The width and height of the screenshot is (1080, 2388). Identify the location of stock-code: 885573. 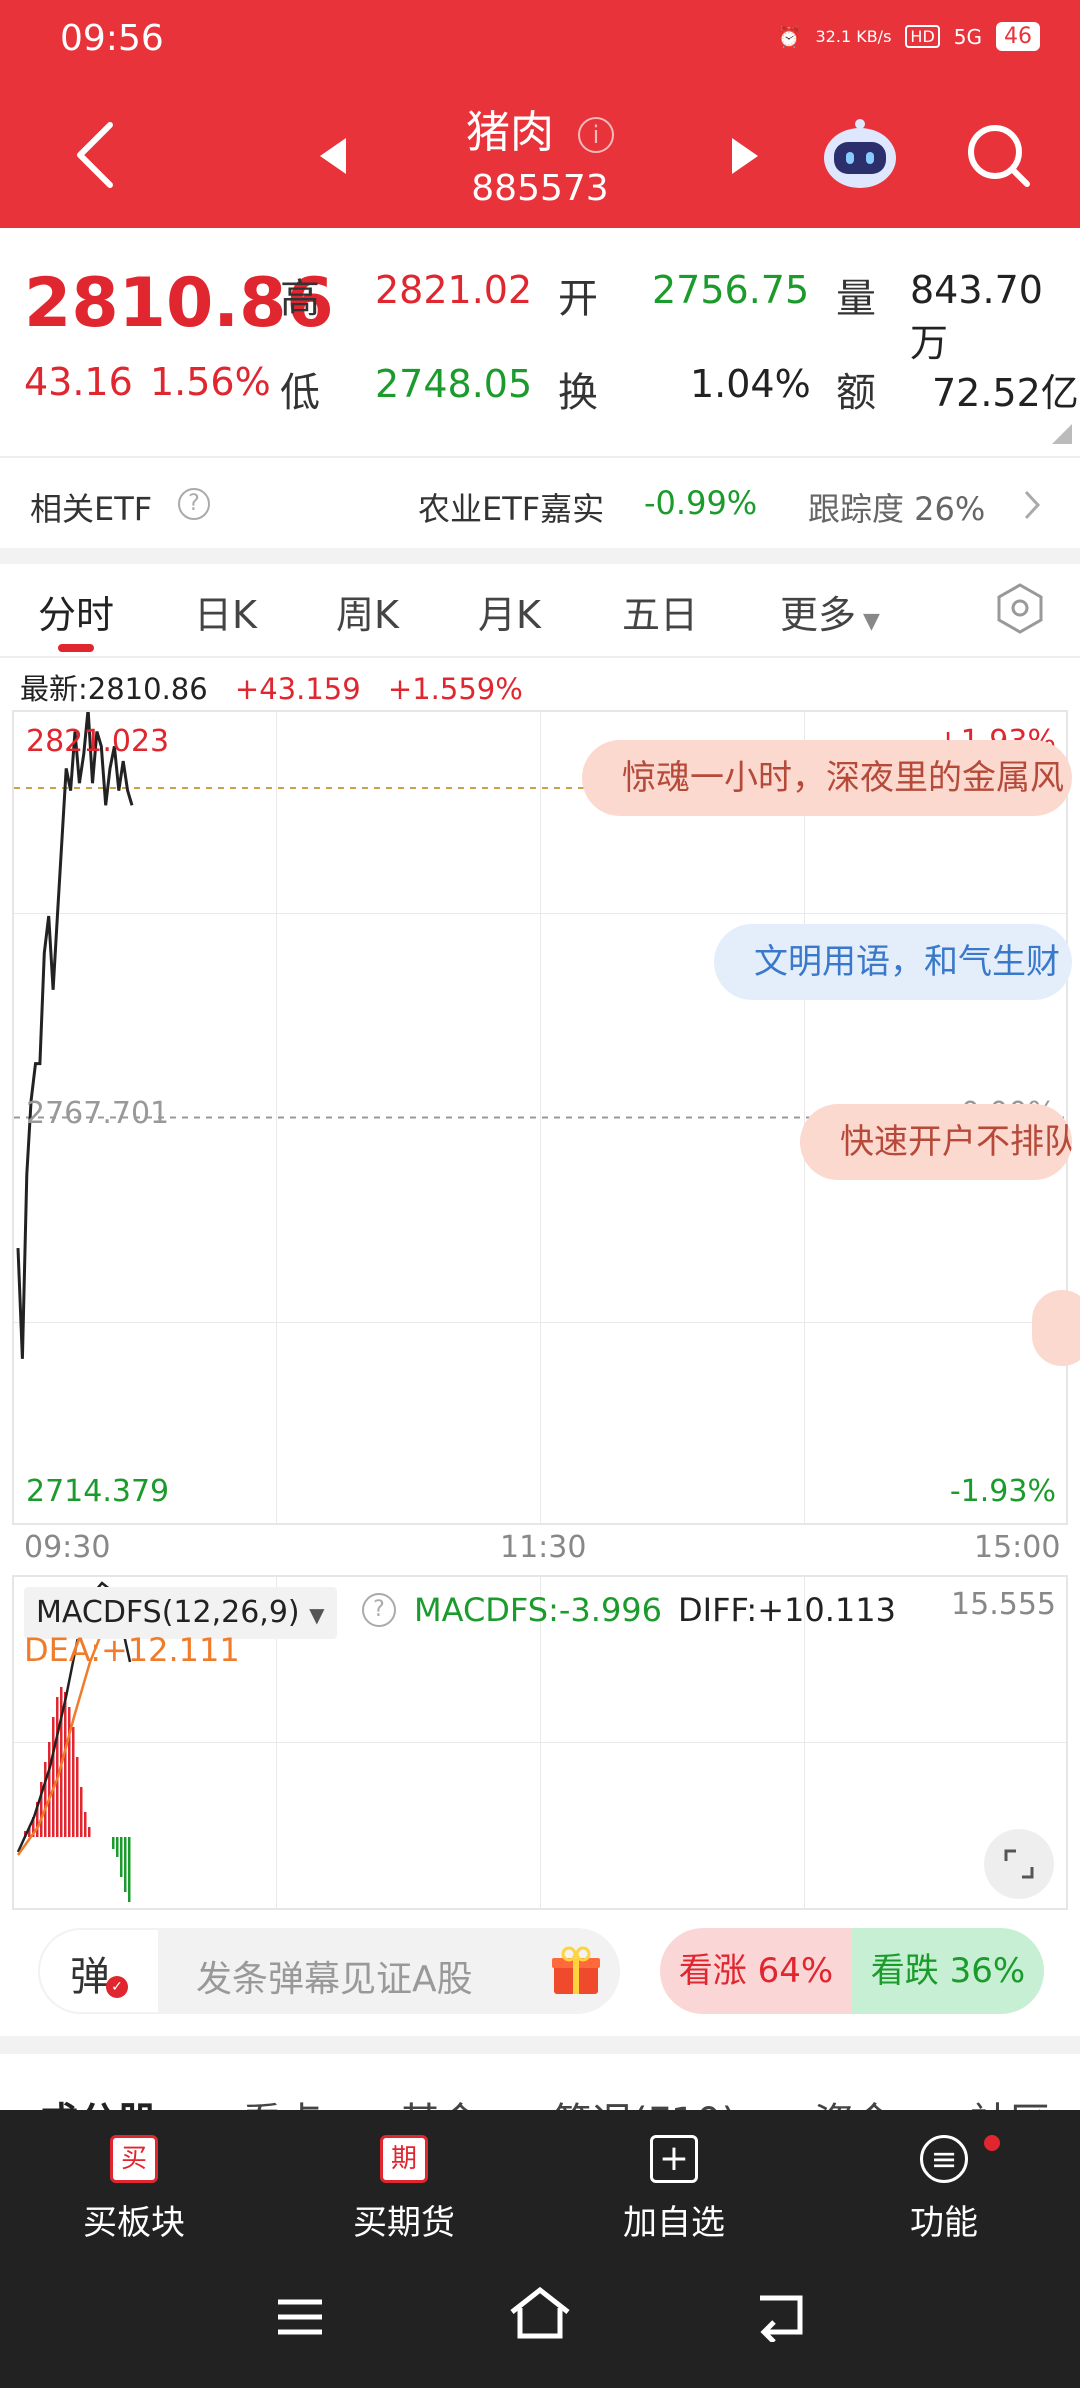
(540, 188).